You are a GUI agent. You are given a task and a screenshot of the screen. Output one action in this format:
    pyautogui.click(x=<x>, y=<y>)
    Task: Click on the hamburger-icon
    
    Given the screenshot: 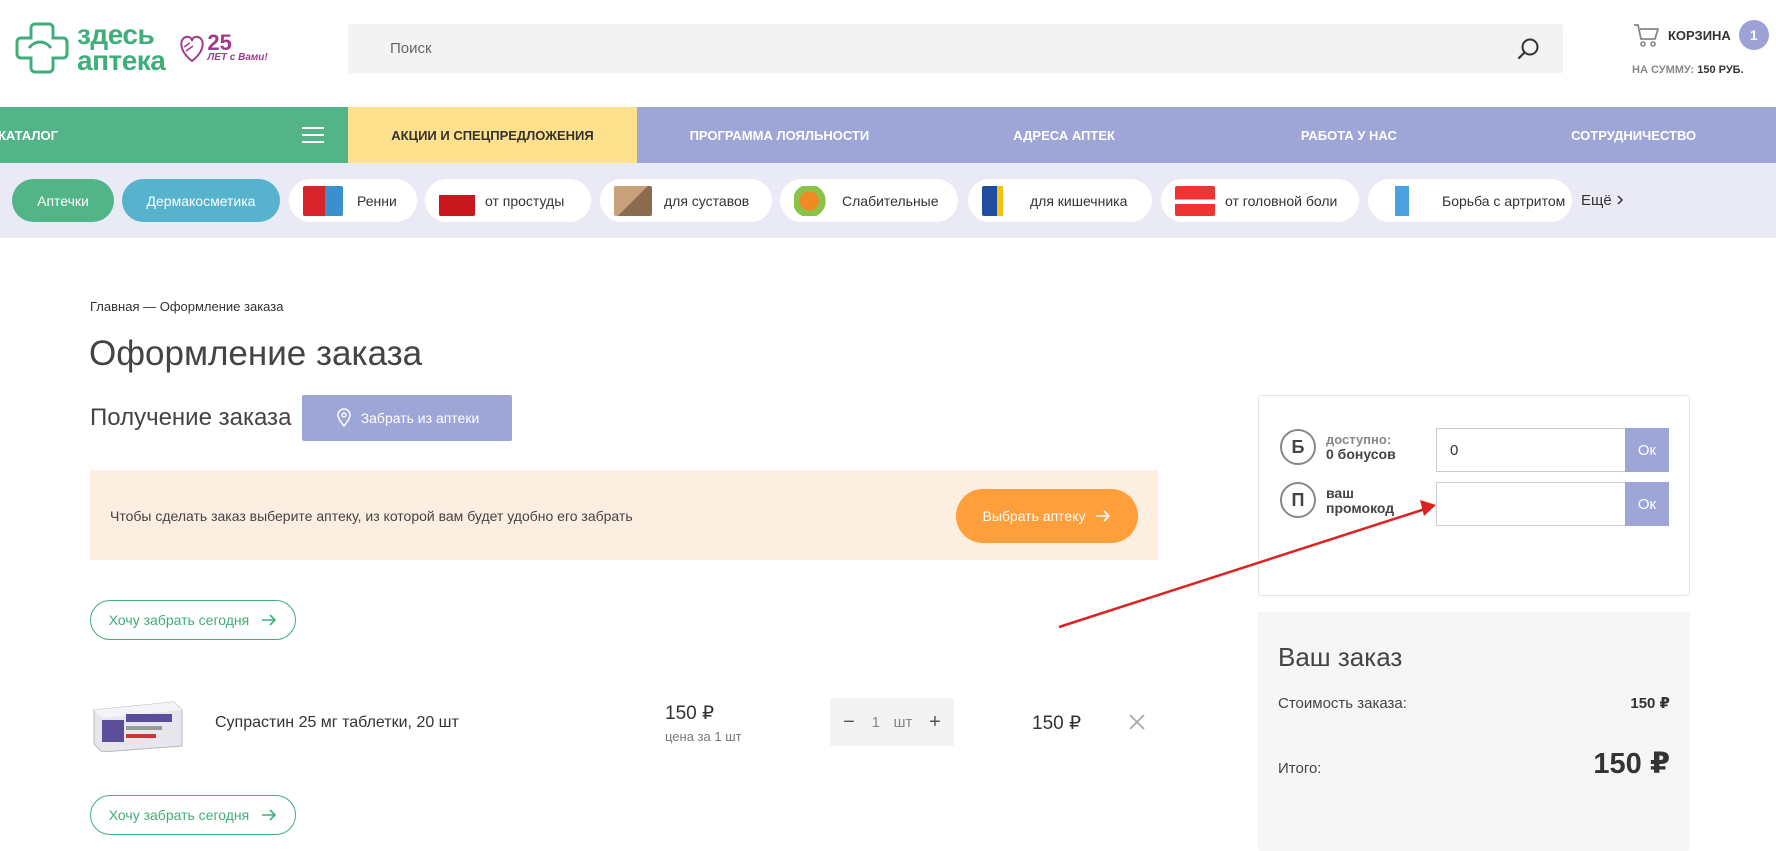 What is the action you would take?
    pyautogui.click(x=313, y=135)
    